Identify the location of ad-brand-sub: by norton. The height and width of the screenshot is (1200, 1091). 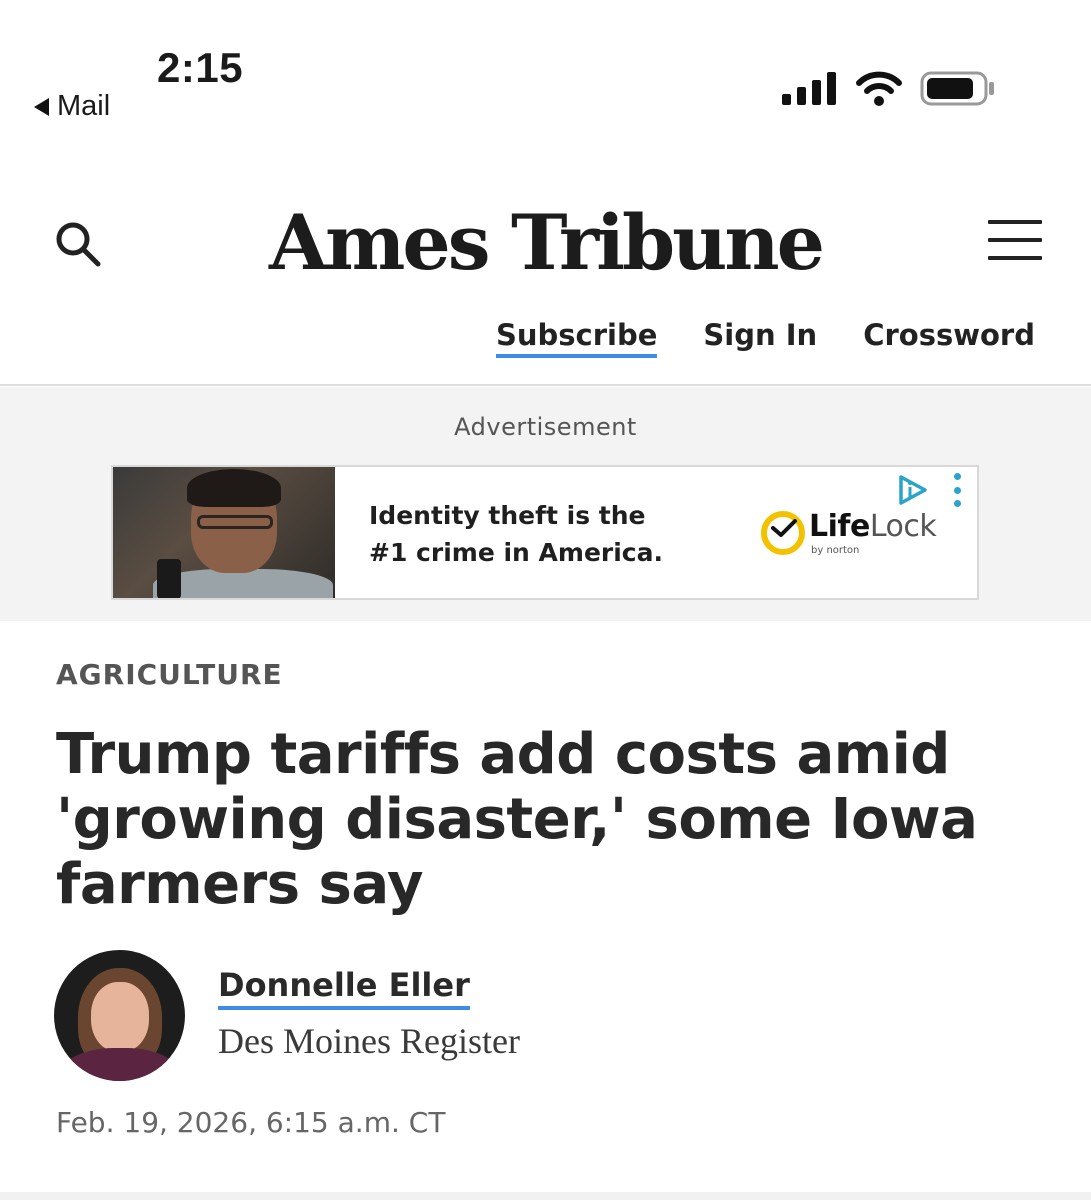
(835, 550).